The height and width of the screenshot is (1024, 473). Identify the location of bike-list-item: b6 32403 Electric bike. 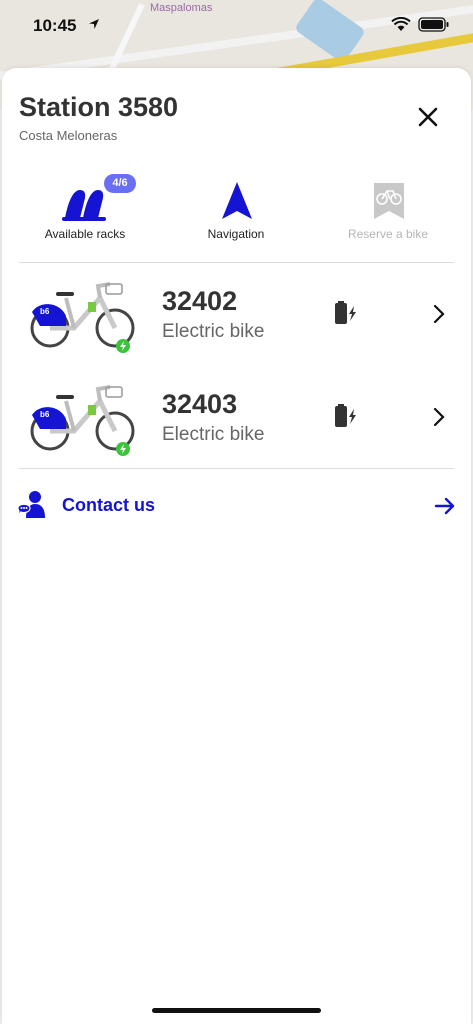
(236, 429).